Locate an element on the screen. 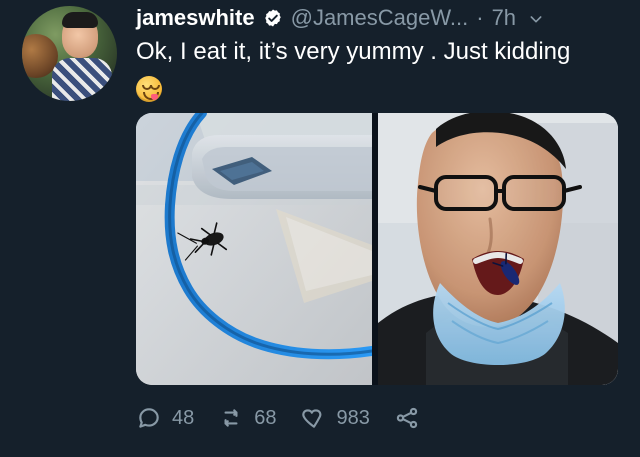 The height and width of the screenshot is (457, 640). share-icon is located at coordinates (407, 418).